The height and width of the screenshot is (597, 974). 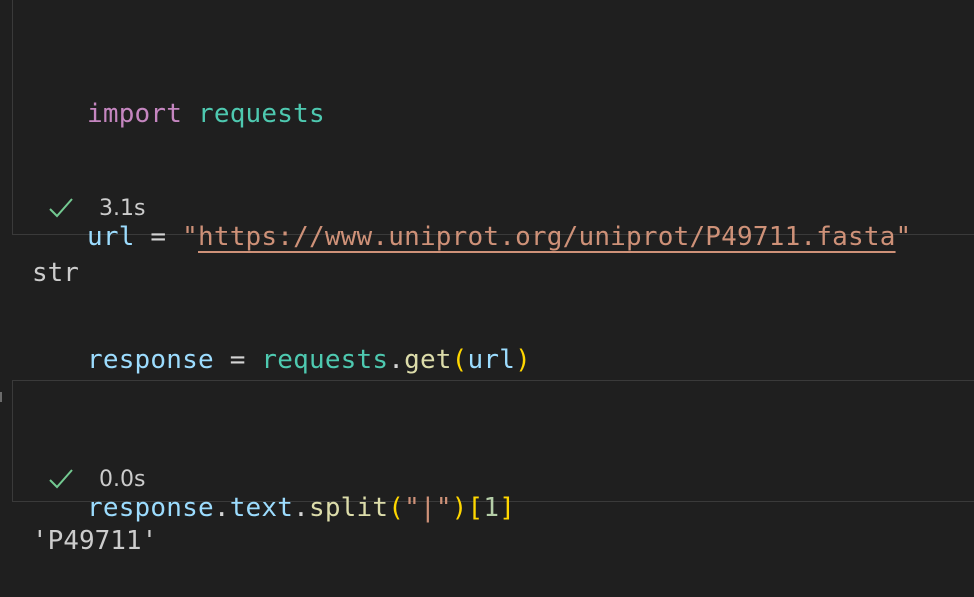 I want to click on string-pipe: "|", so click(x=428, y=508).